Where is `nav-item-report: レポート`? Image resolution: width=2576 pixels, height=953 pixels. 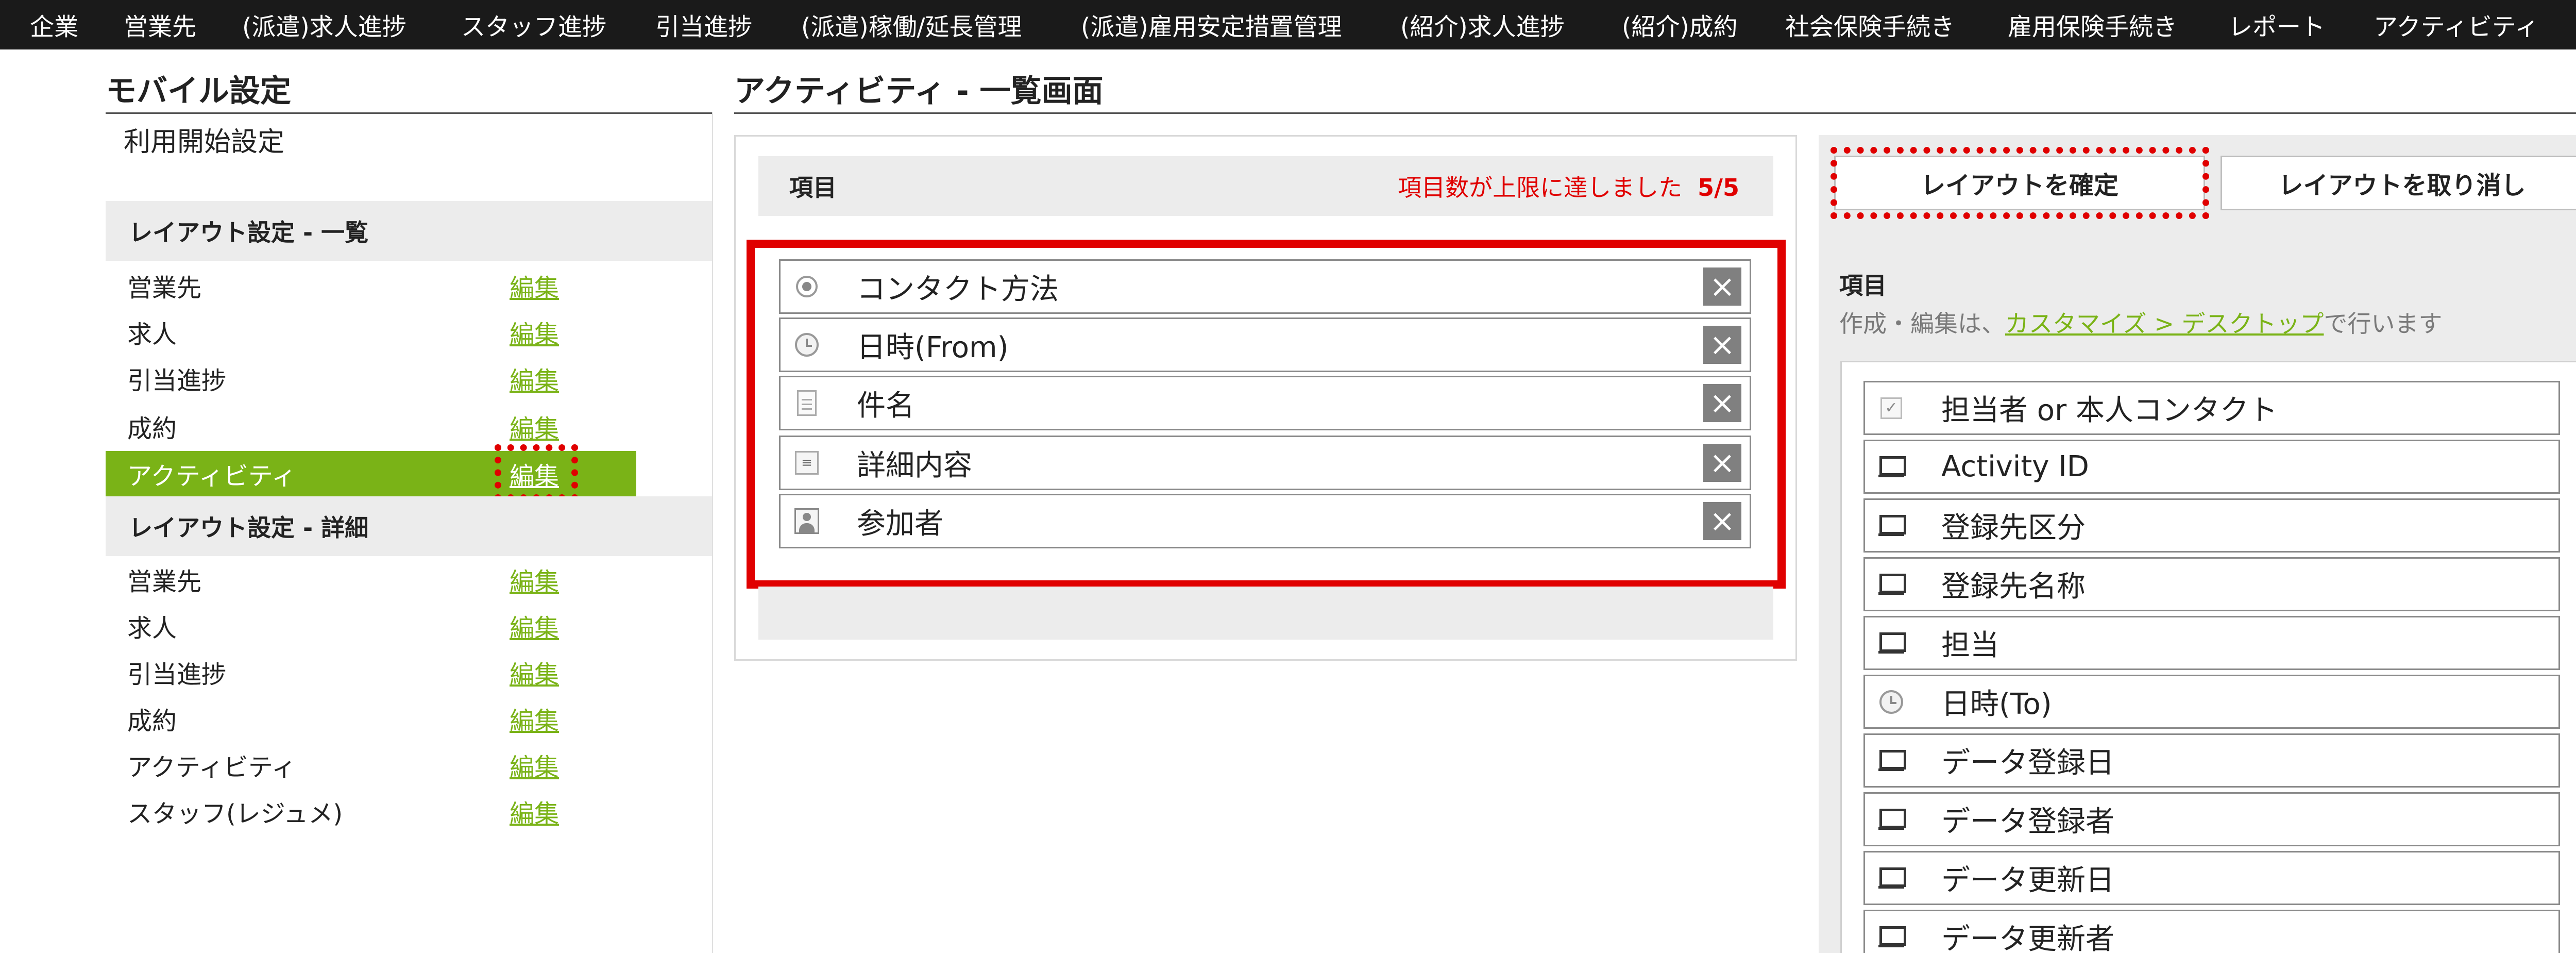
nav-item-report: レポート is located at coordinates (2276, 25).